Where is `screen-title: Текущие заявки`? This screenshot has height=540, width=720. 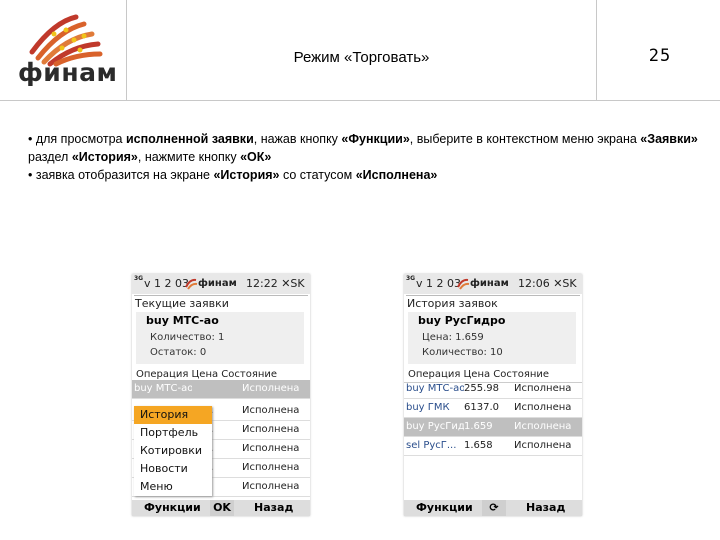 screen-title: Текущие заявки is located at coordinates (182, 303).